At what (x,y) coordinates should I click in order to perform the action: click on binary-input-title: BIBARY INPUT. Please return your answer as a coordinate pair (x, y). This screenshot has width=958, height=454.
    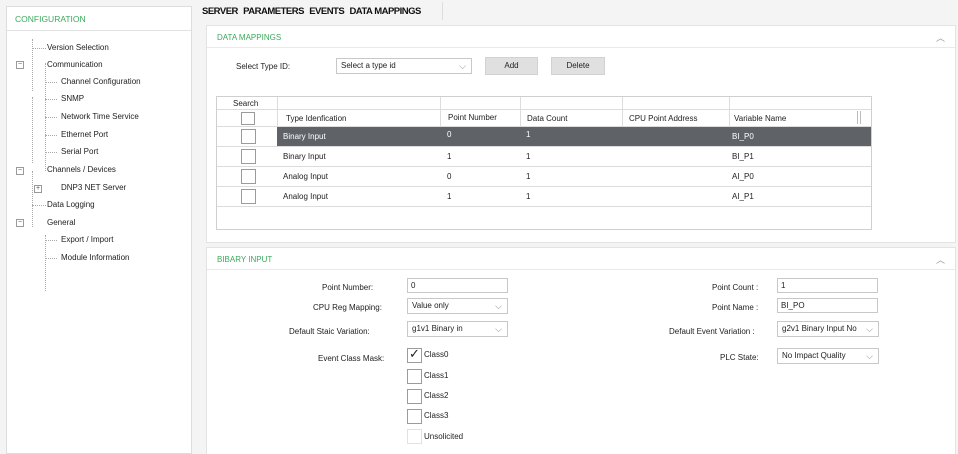
    Looking at the image, I should click on (245, 259).